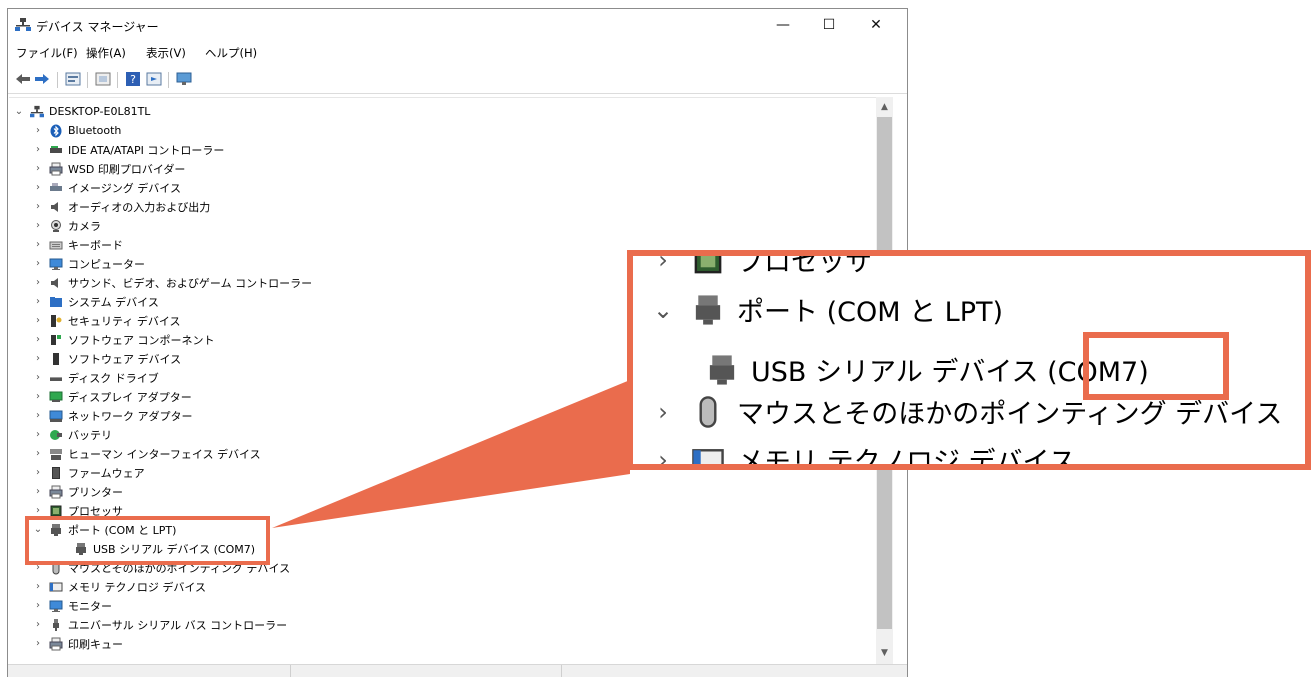  I want to click on tree-item: › サウンド、ビデオ、およびゲーム コントローラー, so click(172, 282).